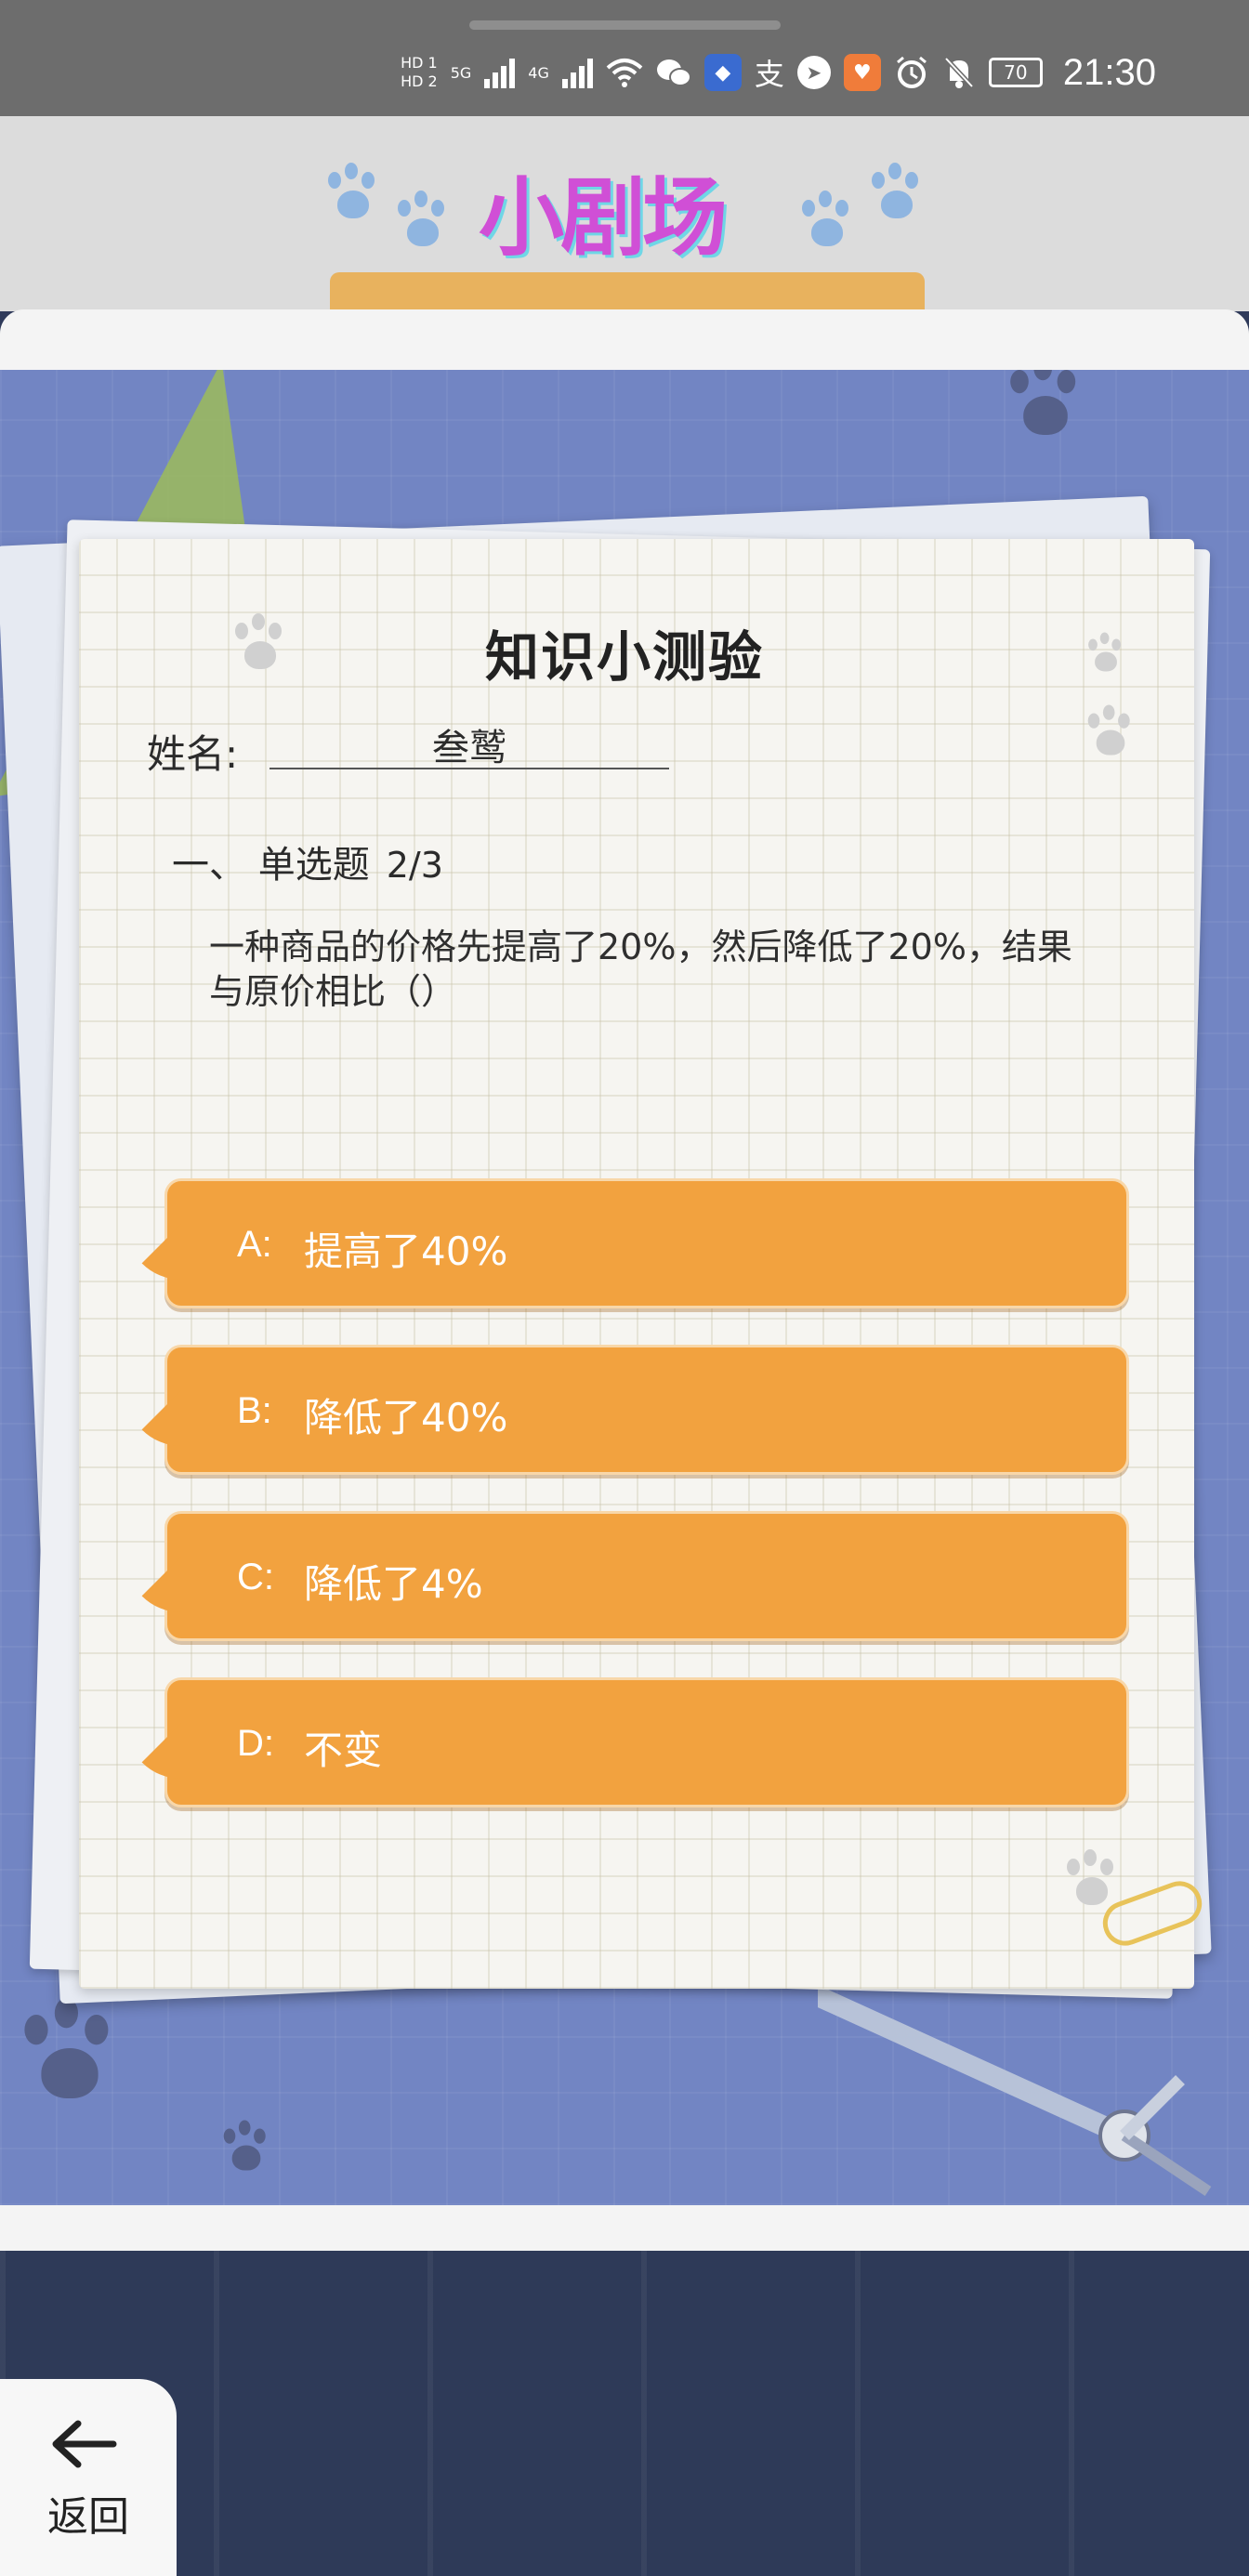 The height and width of the screenshot is (2576, 1249). Describe the element at coordinates (627, 1742) in the screenshot. I see `option-d-button: D: 不变` at that location.